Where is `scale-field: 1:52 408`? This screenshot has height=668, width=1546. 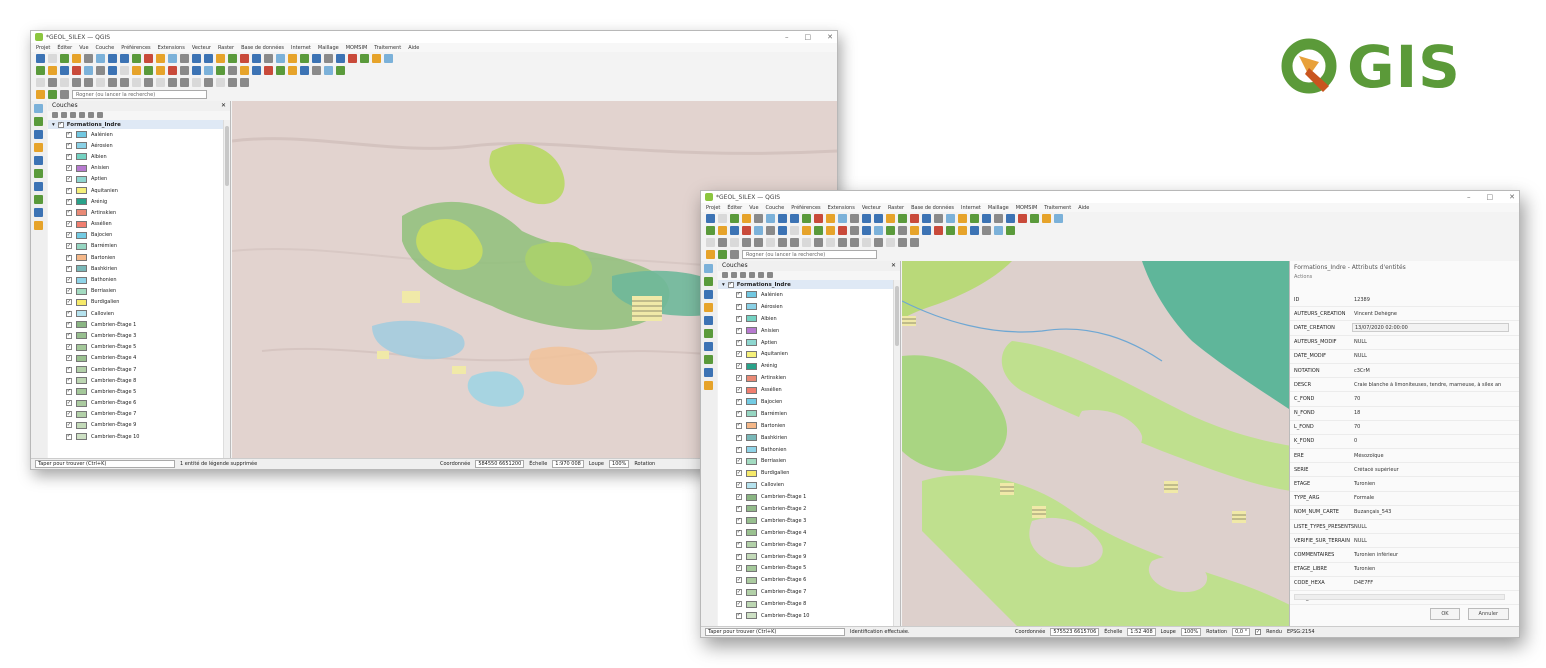 scale-field: 1:52 408 is located at coordinates (1141, 632).